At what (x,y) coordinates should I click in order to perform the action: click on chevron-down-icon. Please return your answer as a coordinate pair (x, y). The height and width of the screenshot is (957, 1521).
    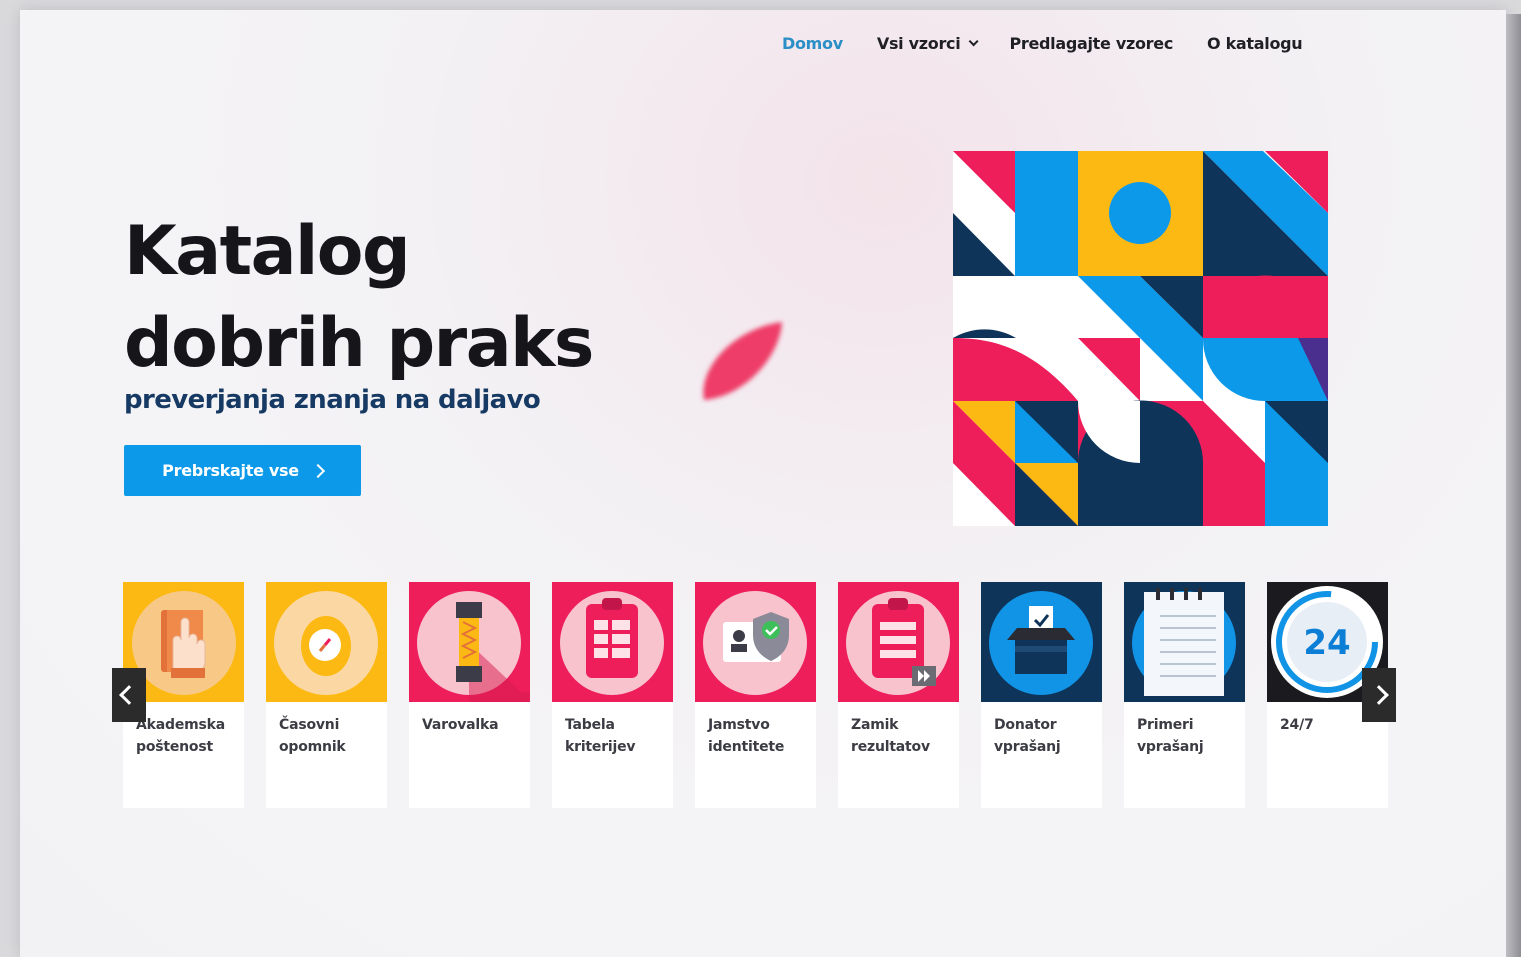
    Looking at the image, I should click on (974, 41).